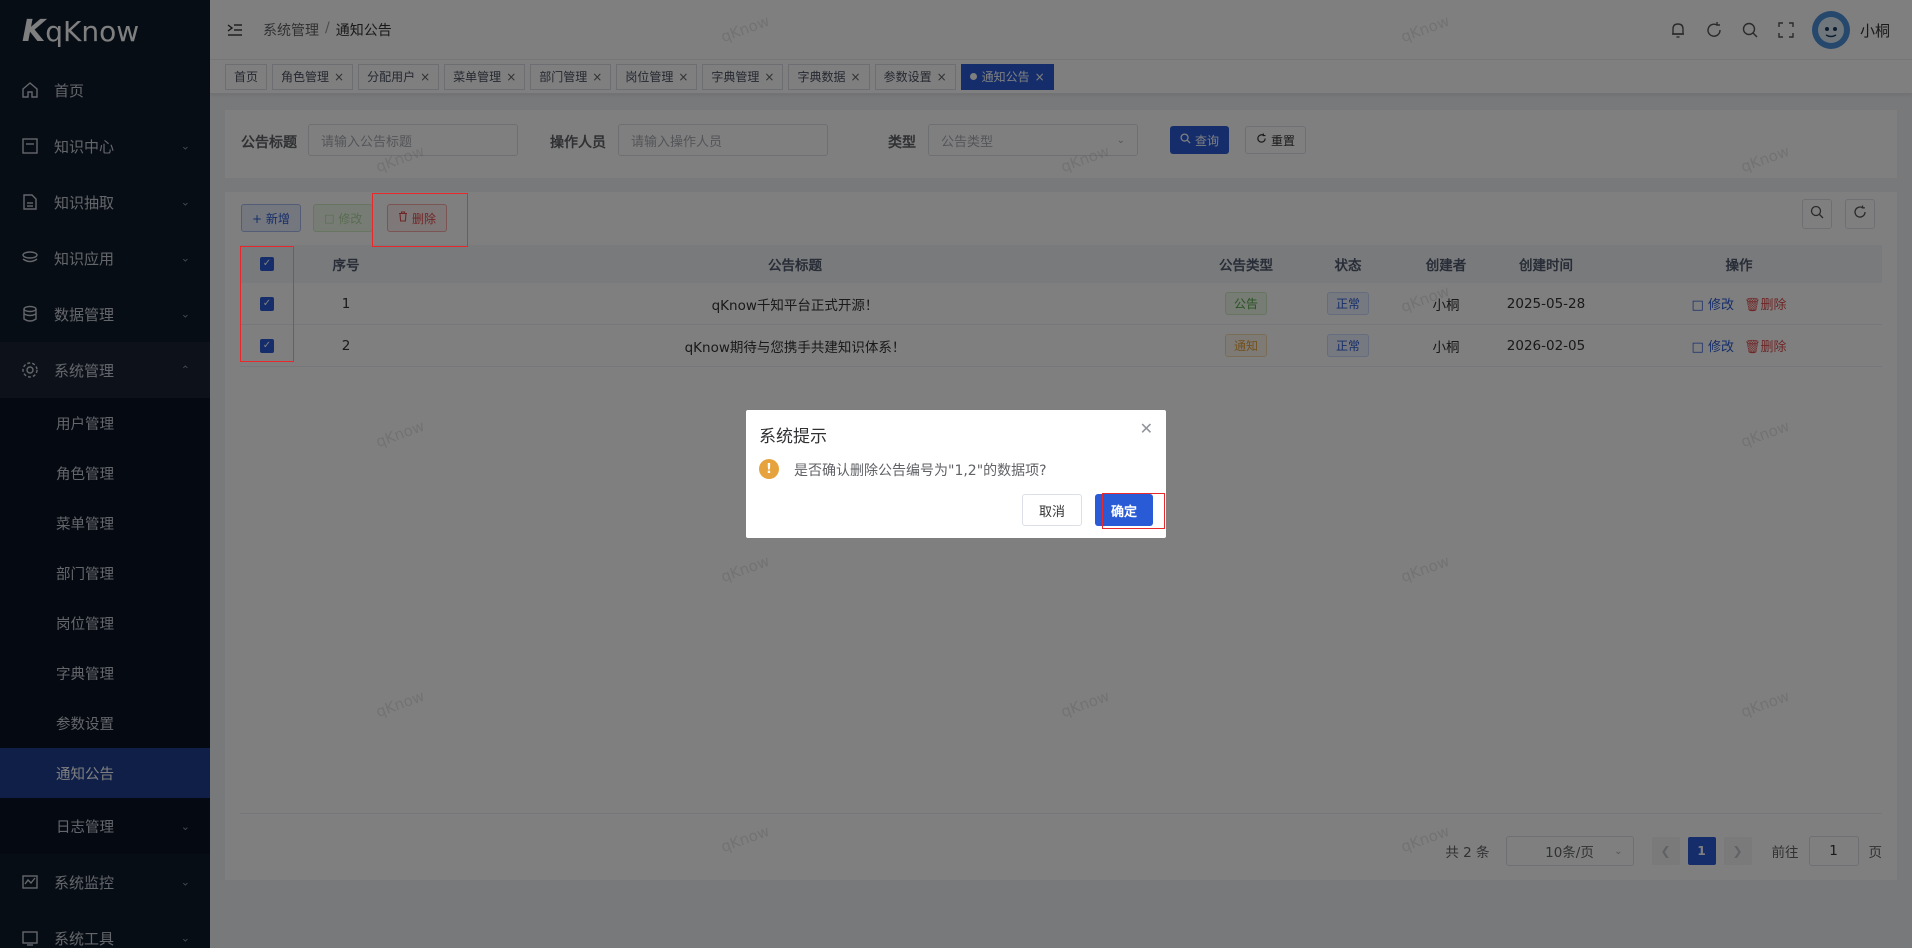 The height and width of the screenshot is (948, 1912). I want to click on warning-icon: !, so click(769, 469).